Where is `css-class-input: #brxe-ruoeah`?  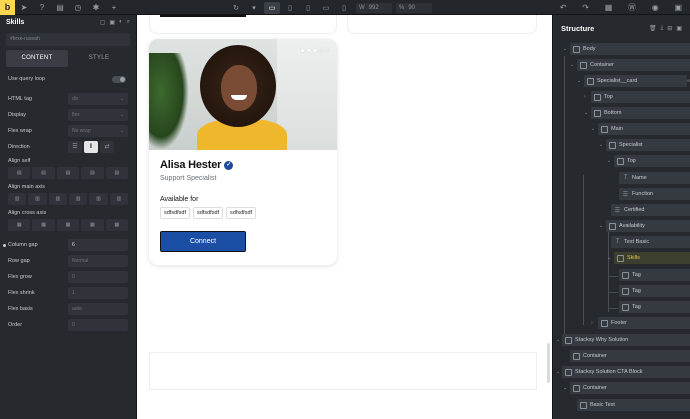
css-class-input: #brxe-ruoeah is located at coordinates (68, 39).